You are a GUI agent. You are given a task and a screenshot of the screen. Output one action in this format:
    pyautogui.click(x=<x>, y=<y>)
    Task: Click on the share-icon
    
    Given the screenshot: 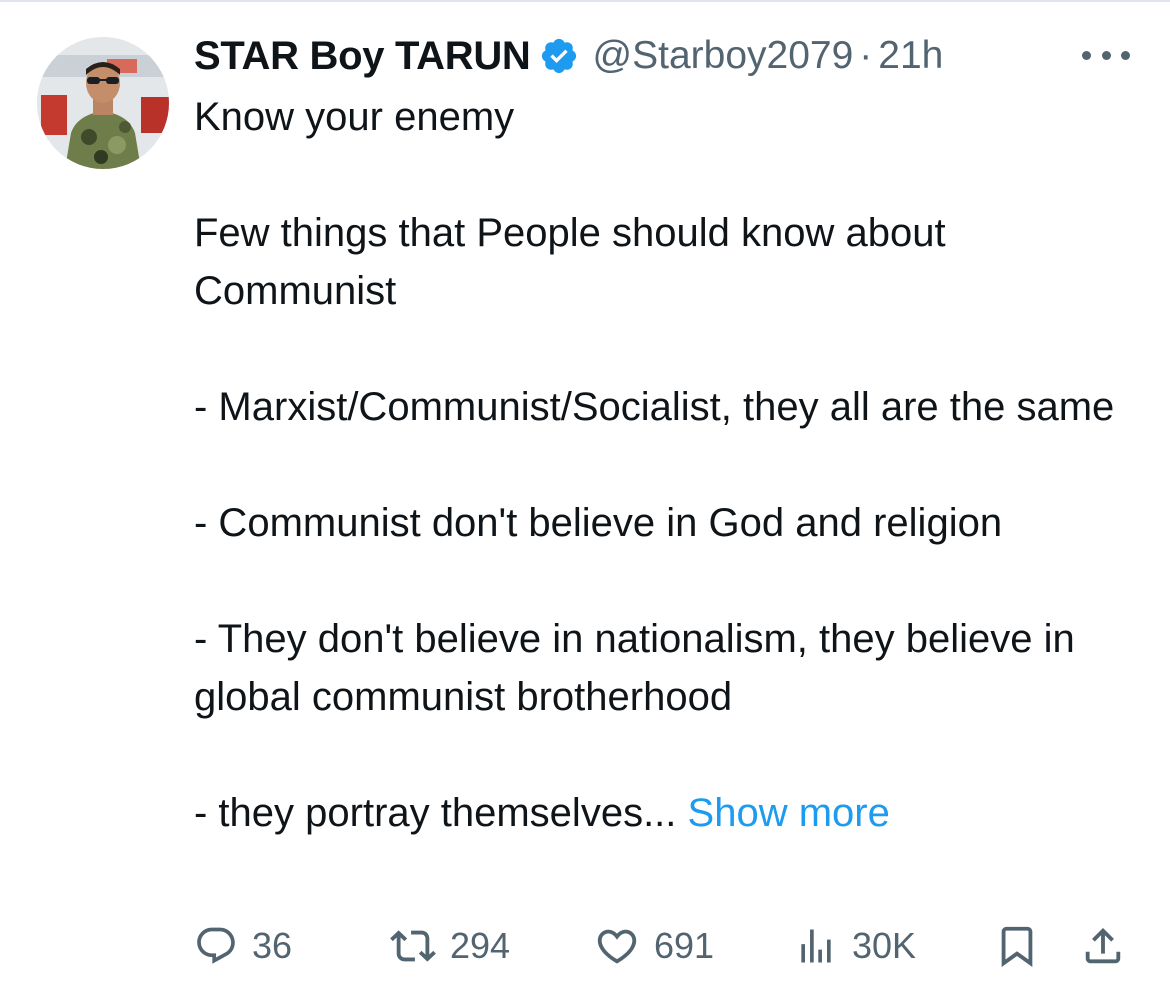 What is the action you would take?
    pyautogui.click(x=1103, y=946)
    